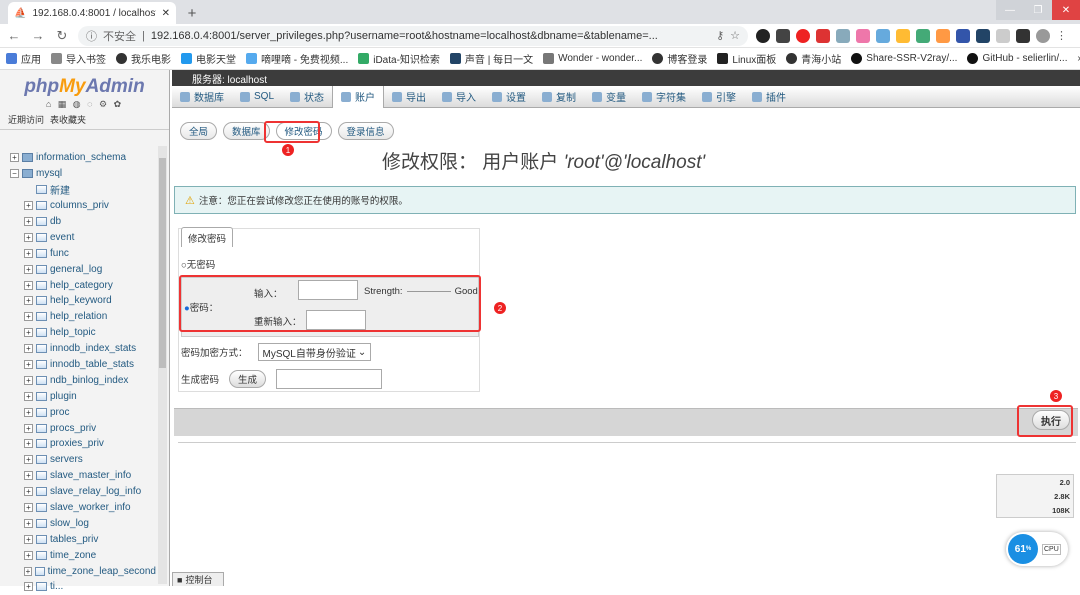 The height and width of the screenshot is (595, 1080). What do you see at coordinates (719, 97) in the screenshot?
I see `tab-10: 引擎` at bounding box center [719, 97].